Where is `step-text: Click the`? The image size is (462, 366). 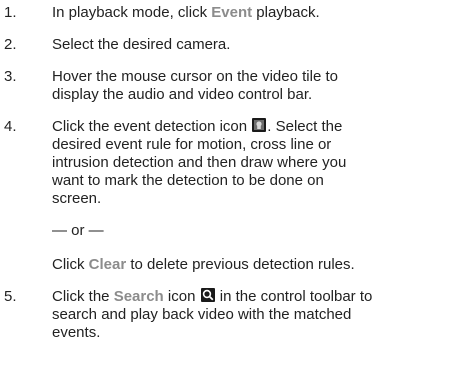
step-text: Click the is located at coordinates (83, 296).